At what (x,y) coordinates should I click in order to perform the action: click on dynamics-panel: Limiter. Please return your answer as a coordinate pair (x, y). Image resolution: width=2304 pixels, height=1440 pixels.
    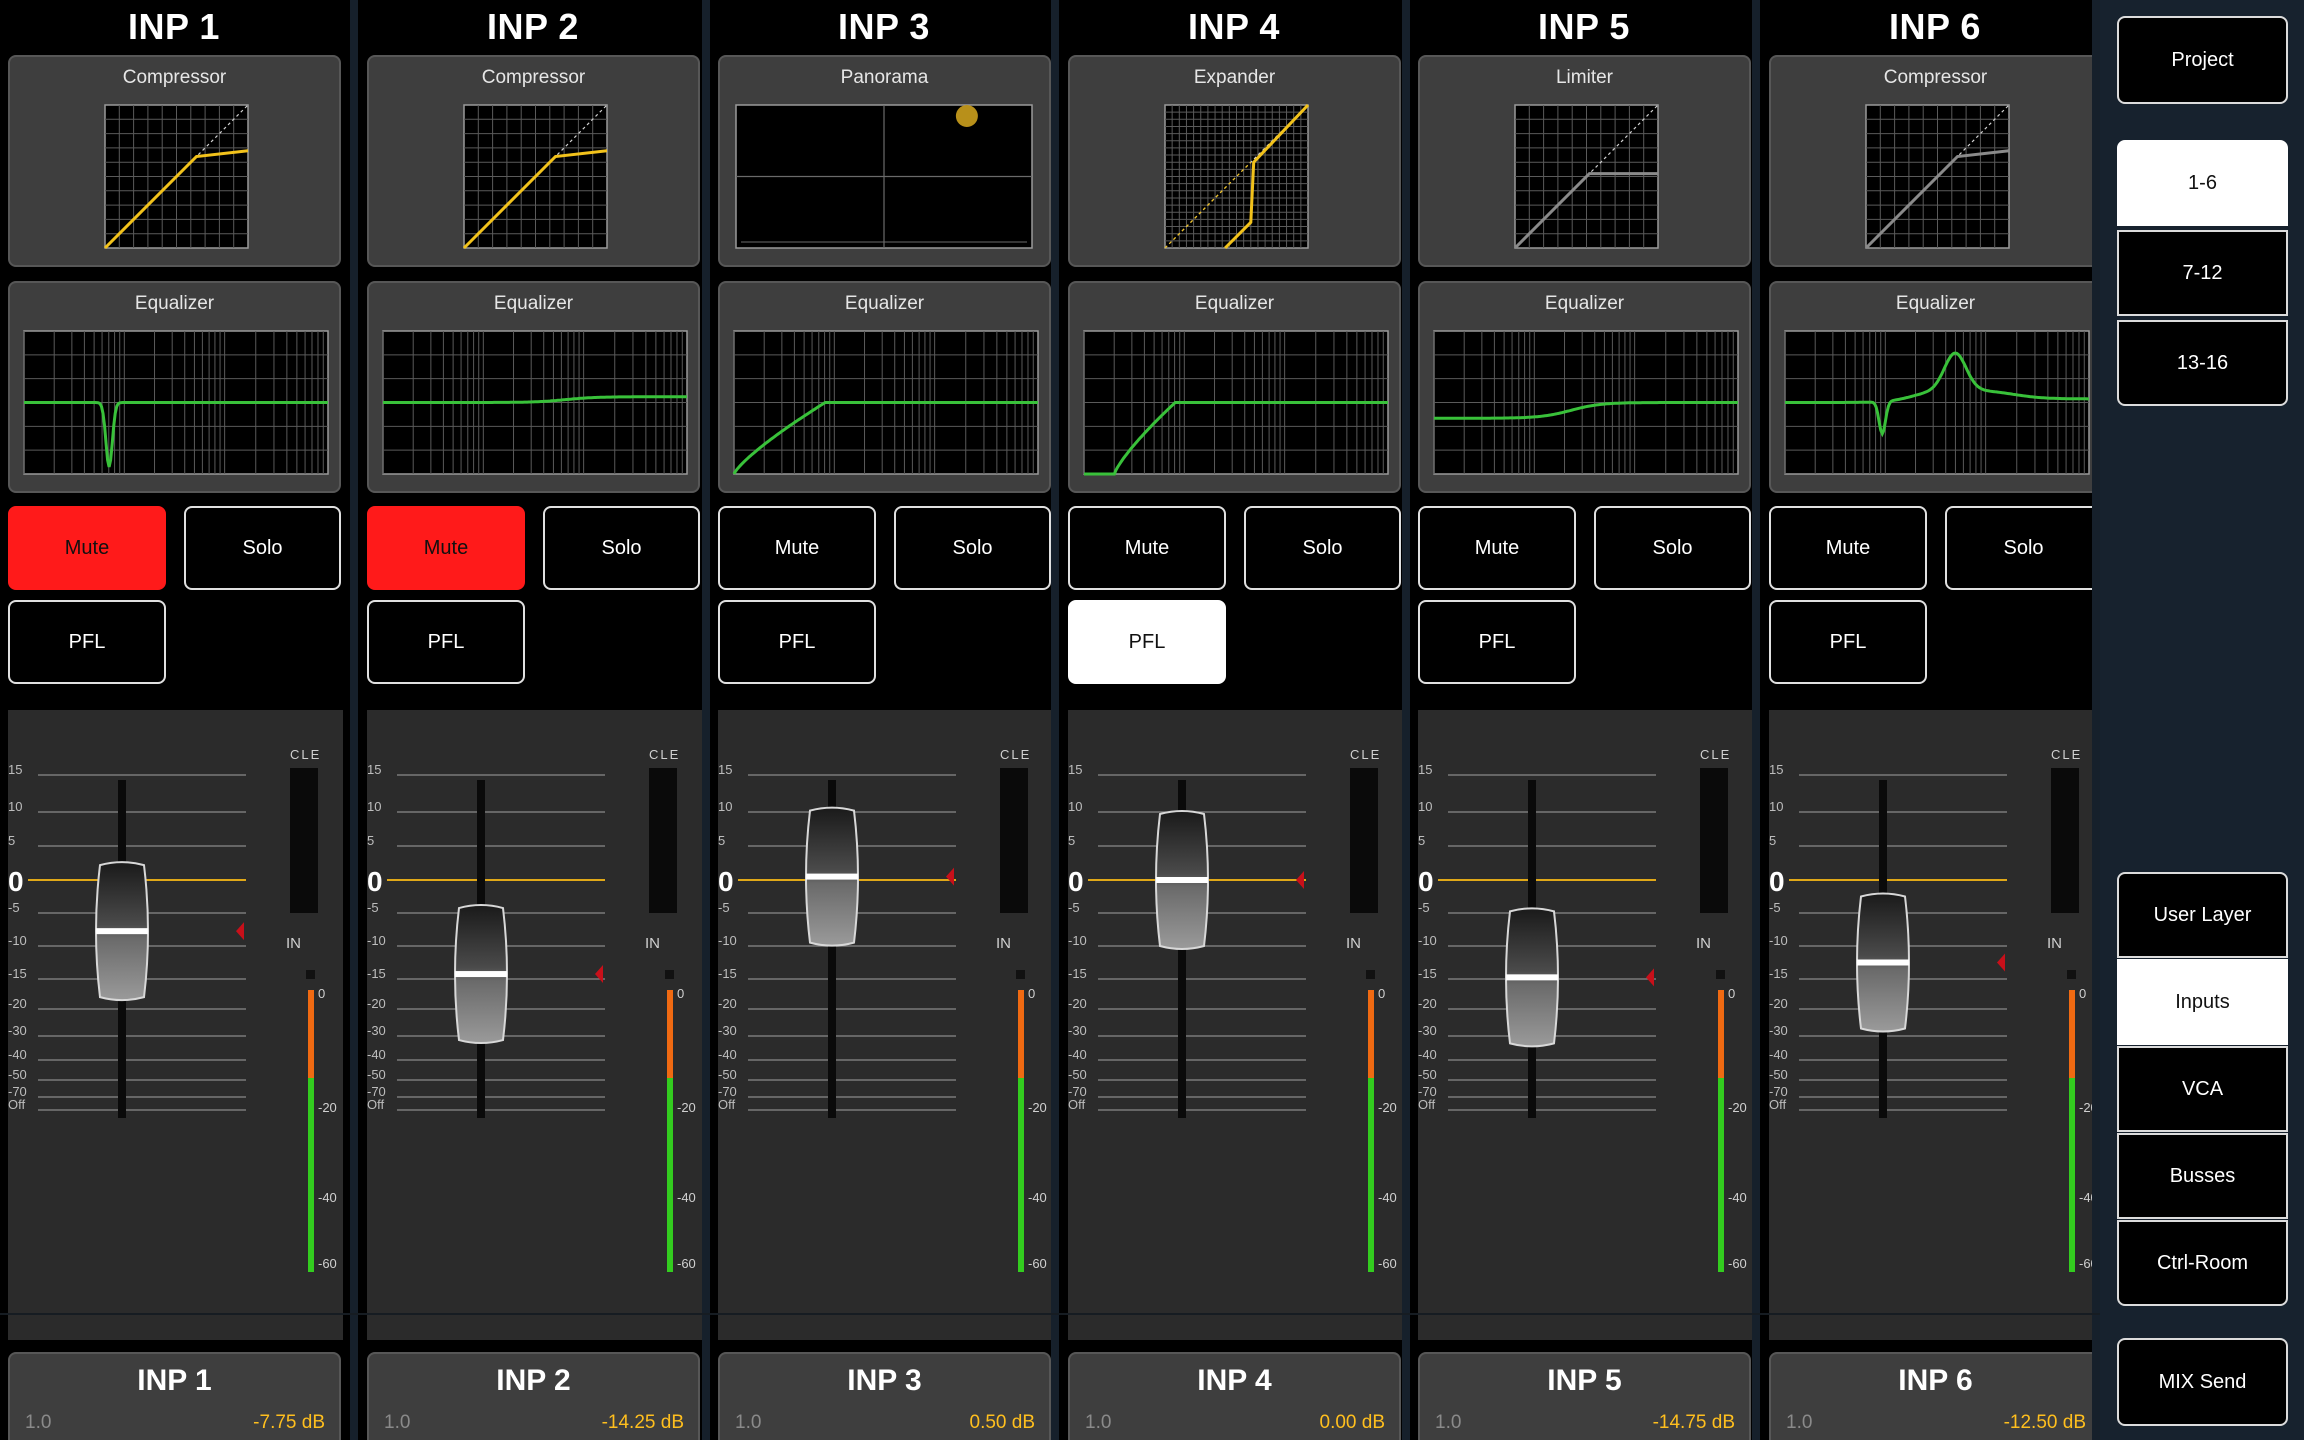
    Looking at the image, I should click on (1584, 161).